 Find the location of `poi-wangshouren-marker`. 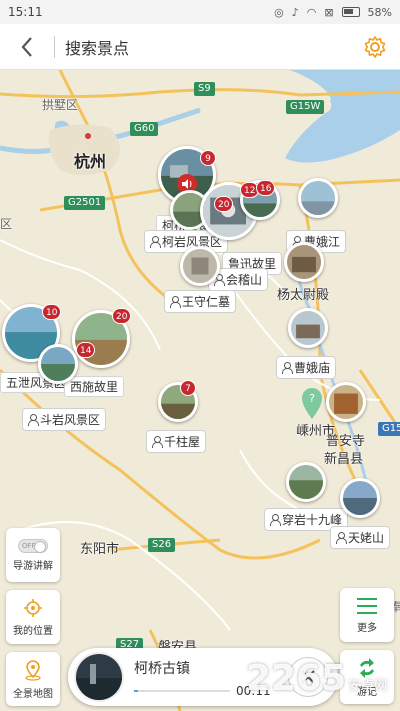

poi-wangshouren-marker is located at coordinates (200, 266).